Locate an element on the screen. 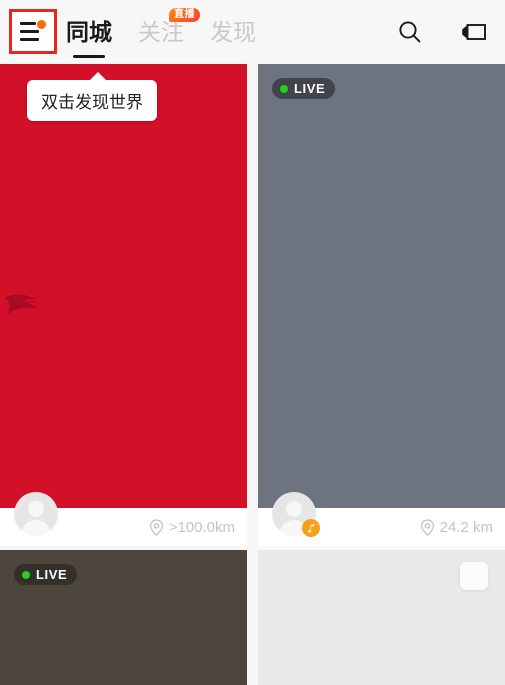 This screenshot has height=685, width=505. avatar-body-icon is located at coordinates (36, 528).